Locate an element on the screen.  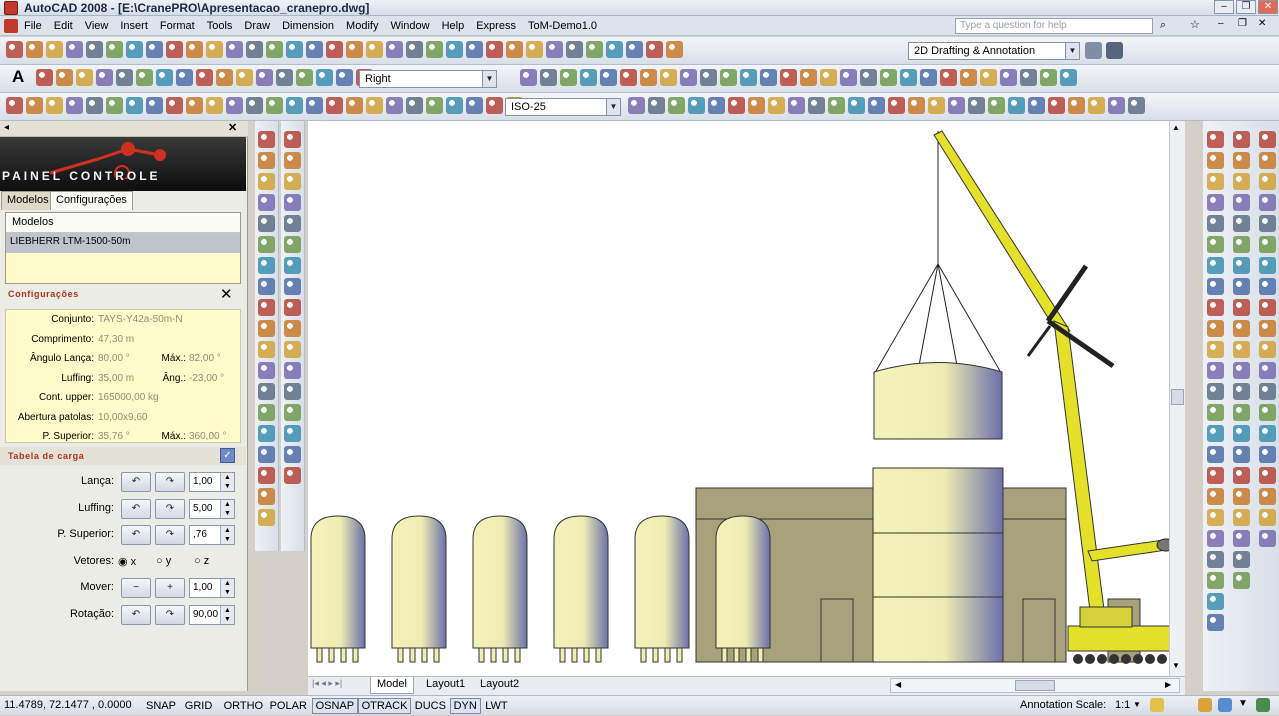
new-icon is located at coordinates (674, 49).